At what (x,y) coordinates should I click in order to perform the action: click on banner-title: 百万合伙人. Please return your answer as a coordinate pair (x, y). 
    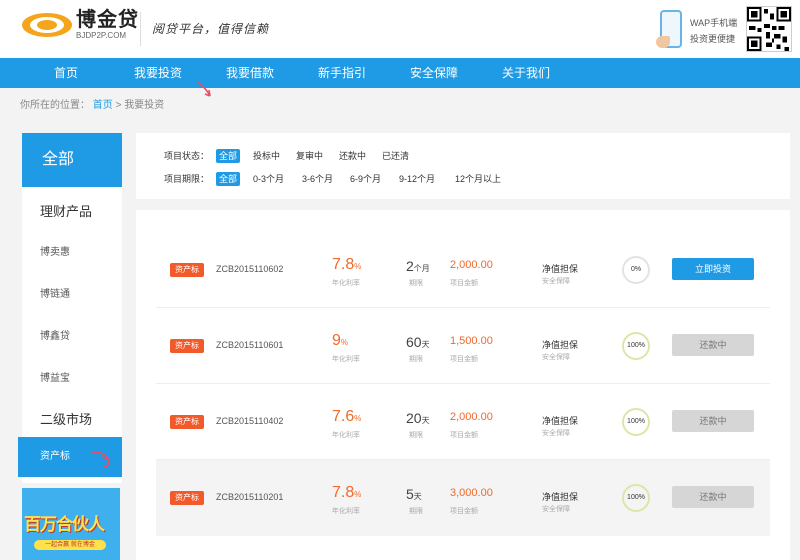
    Looking at the image, I should click on (64, 524).